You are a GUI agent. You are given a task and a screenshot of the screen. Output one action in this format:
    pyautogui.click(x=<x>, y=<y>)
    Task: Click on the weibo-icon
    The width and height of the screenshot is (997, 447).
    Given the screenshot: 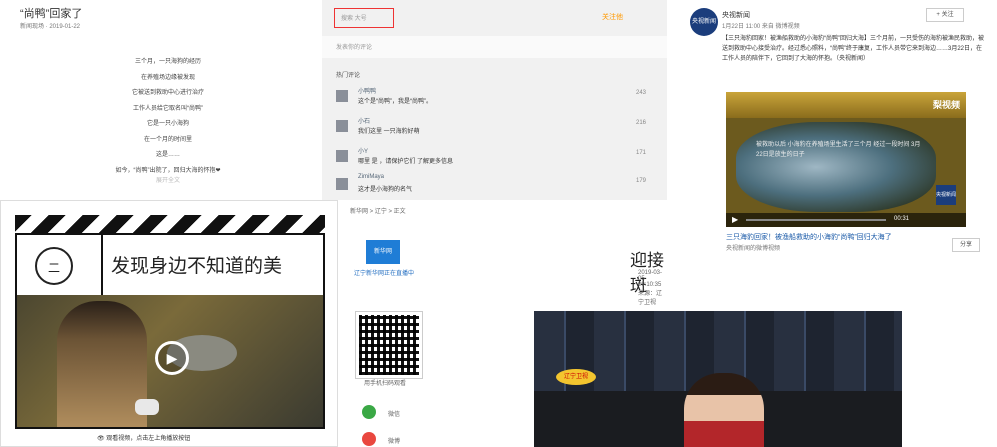 What is the action you would take?
    pyautogui.click(x=369, y=439)
    